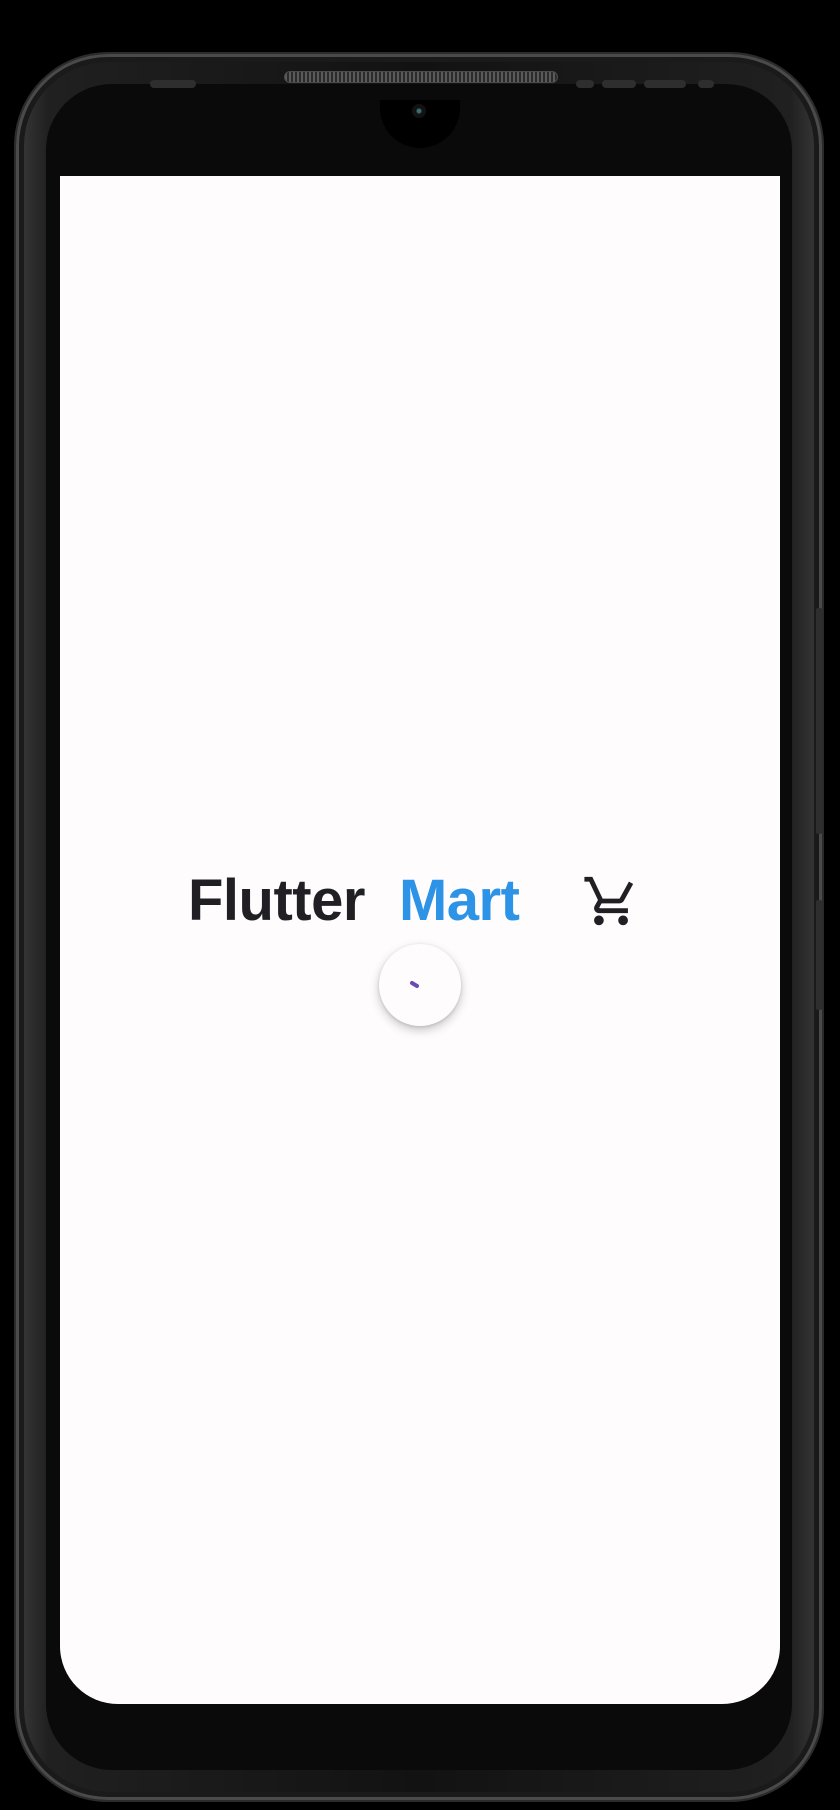 The height and width of the screenshot is (1810, 840). Describe the element at coordinates (819, 721) in the screenshot. I see `volume-button` at that location.